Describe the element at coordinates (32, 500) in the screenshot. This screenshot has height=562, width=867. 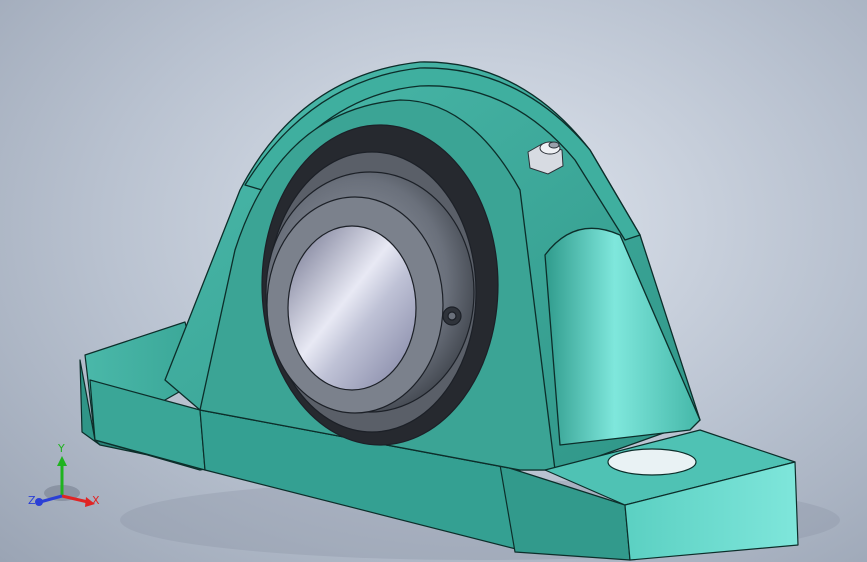
I see `z-axis-label: Z` at that location.